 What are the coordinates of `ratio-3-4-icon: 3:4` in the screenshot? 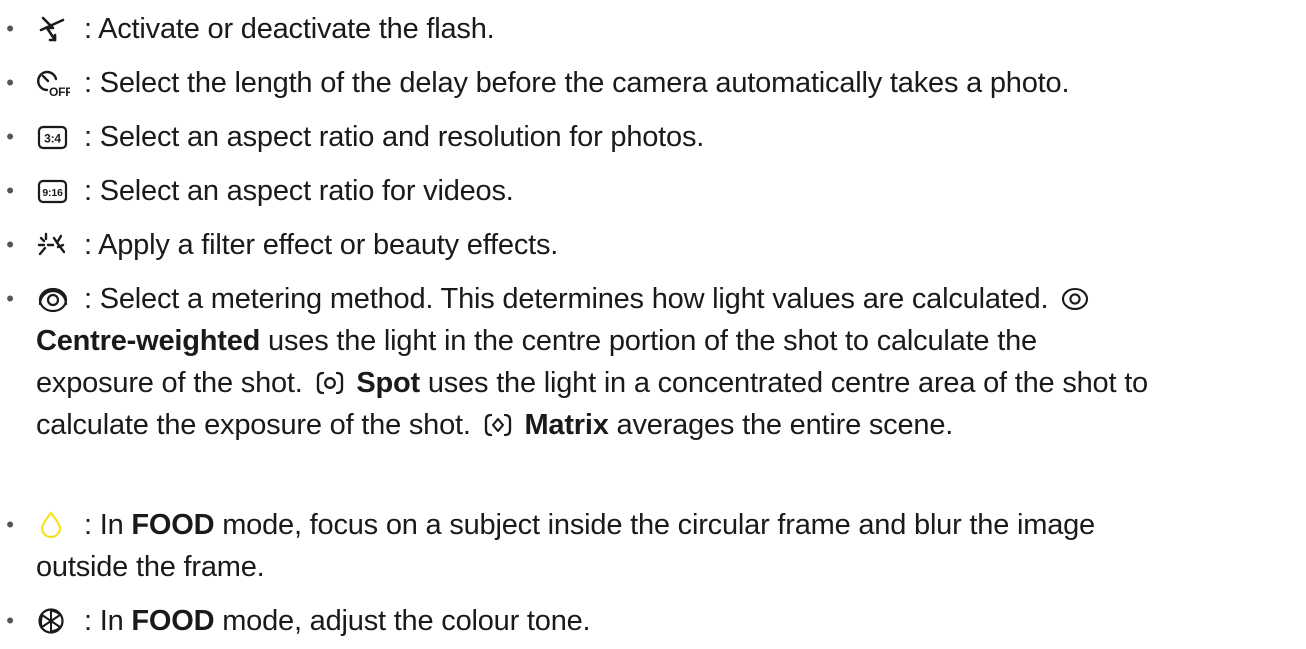 It's located at (53, 137).